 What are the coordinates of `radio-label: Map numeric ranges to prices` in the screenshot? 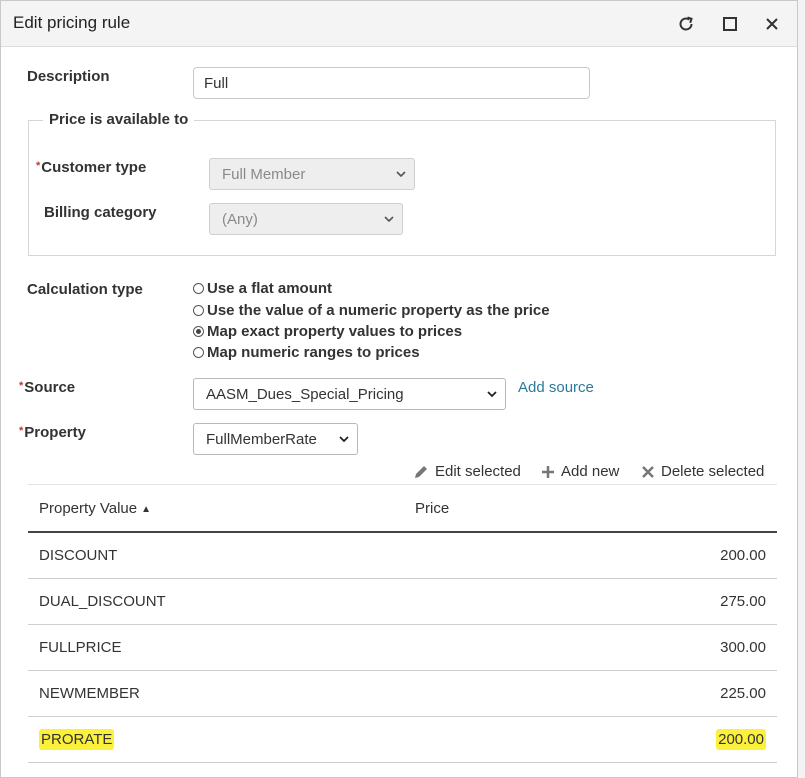 It's located at (313, 352).